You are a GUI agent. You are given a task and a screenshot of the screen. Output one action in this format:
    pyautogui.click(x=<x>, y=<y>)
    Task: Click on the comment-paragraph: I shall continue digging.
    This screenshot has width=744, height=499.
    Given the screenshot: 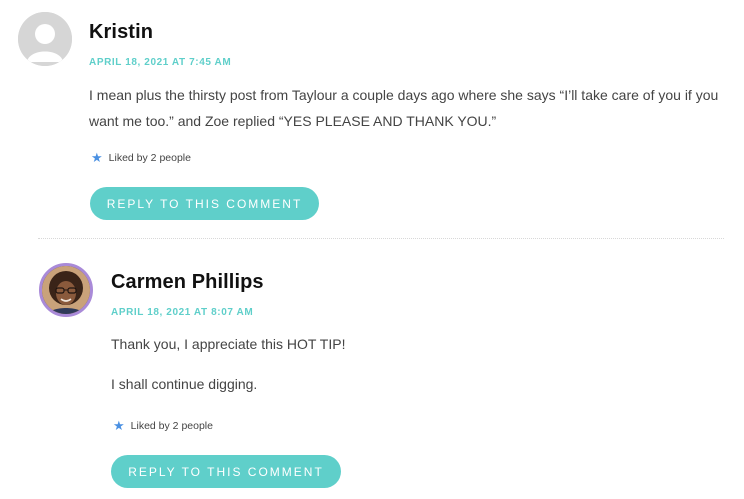 What is the action you would take?
    pyautogui.click(x=184, y=384)
    